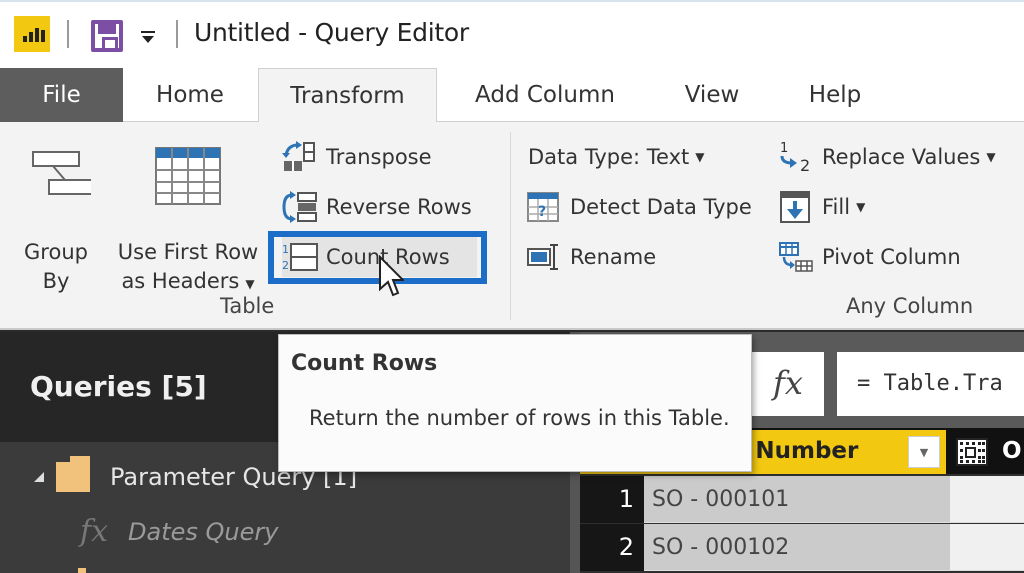  Describe the element at coordinates (784, 148) in the screenshot. I see `svg-text: 1` at that location.